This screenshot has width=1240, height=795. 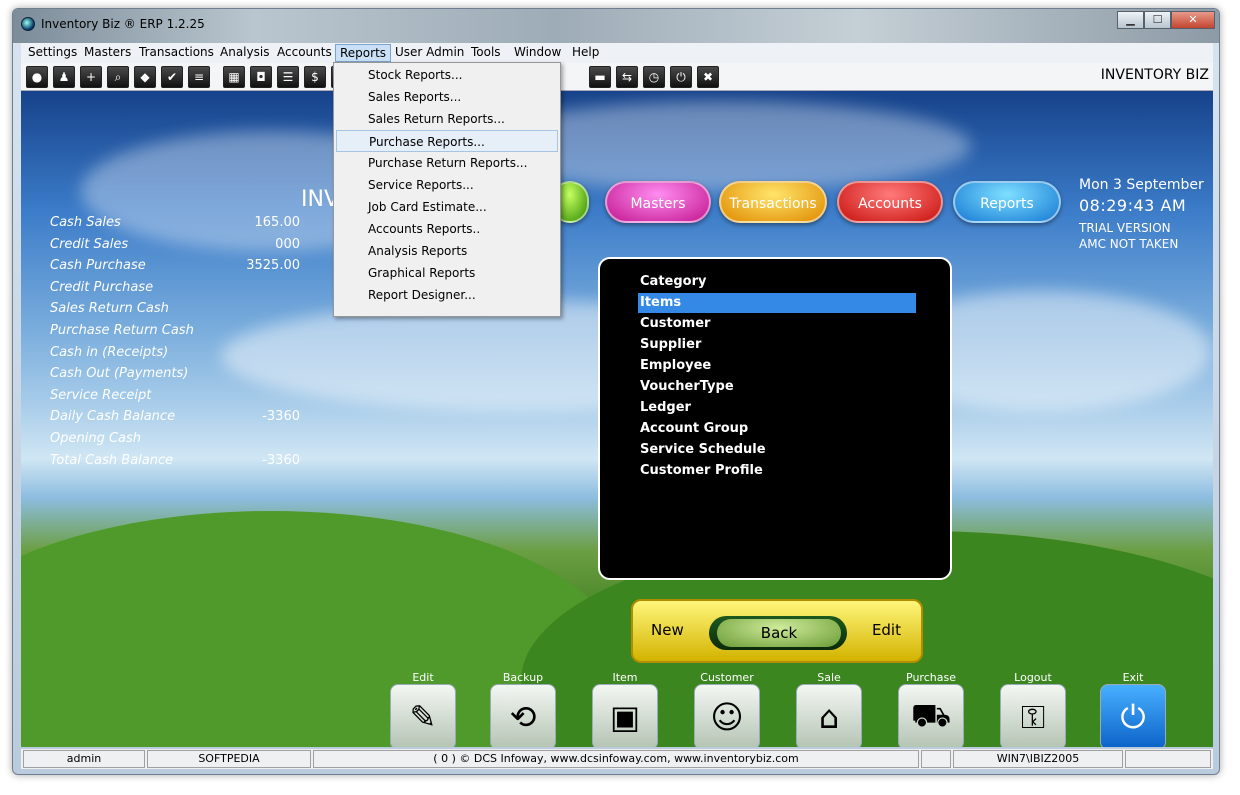 I want to click on status-empty, so click(x=936, y=759).